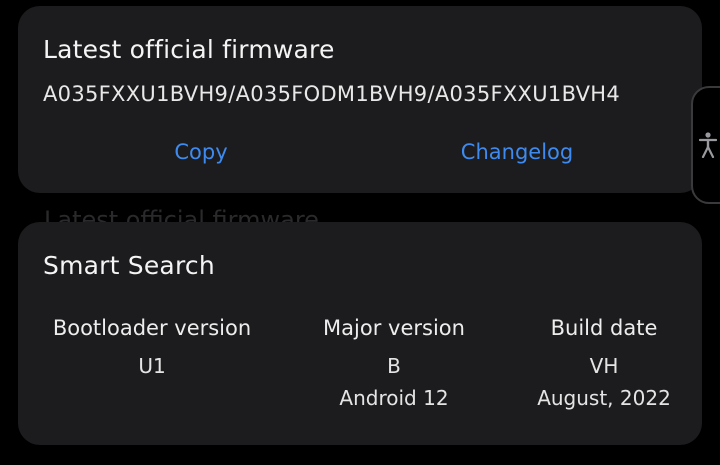 This screenshot has height=465, width=720. What do you see at coordinates (152, 366) in the screenshot?
I see `bootloader-version-value: U1` at bounding box center [152, 366].